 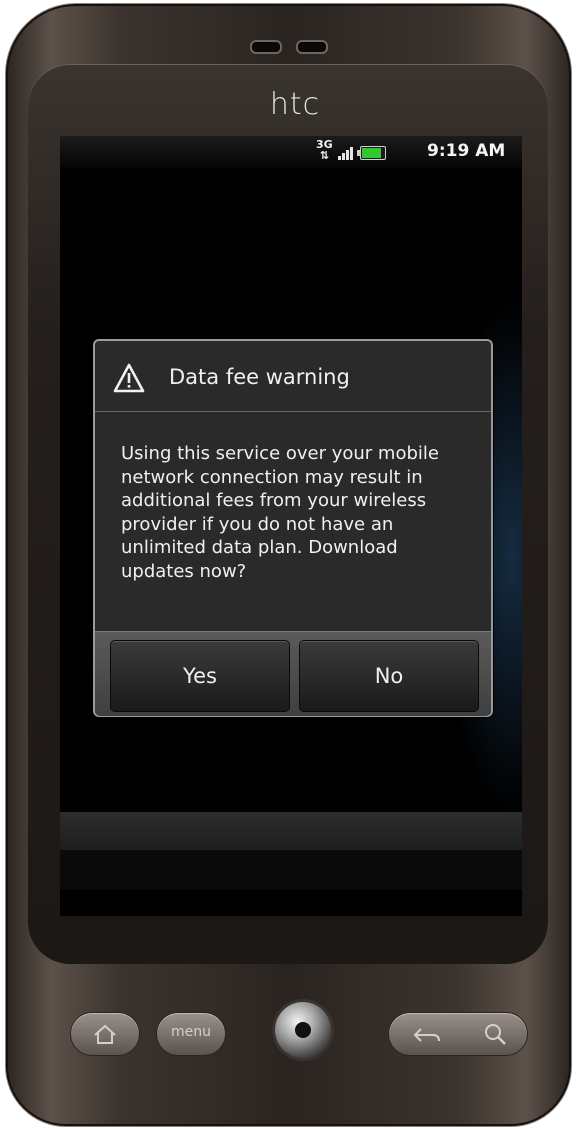 I want to click on menu-hardware-button: menu, so click(x=191, y=1034).